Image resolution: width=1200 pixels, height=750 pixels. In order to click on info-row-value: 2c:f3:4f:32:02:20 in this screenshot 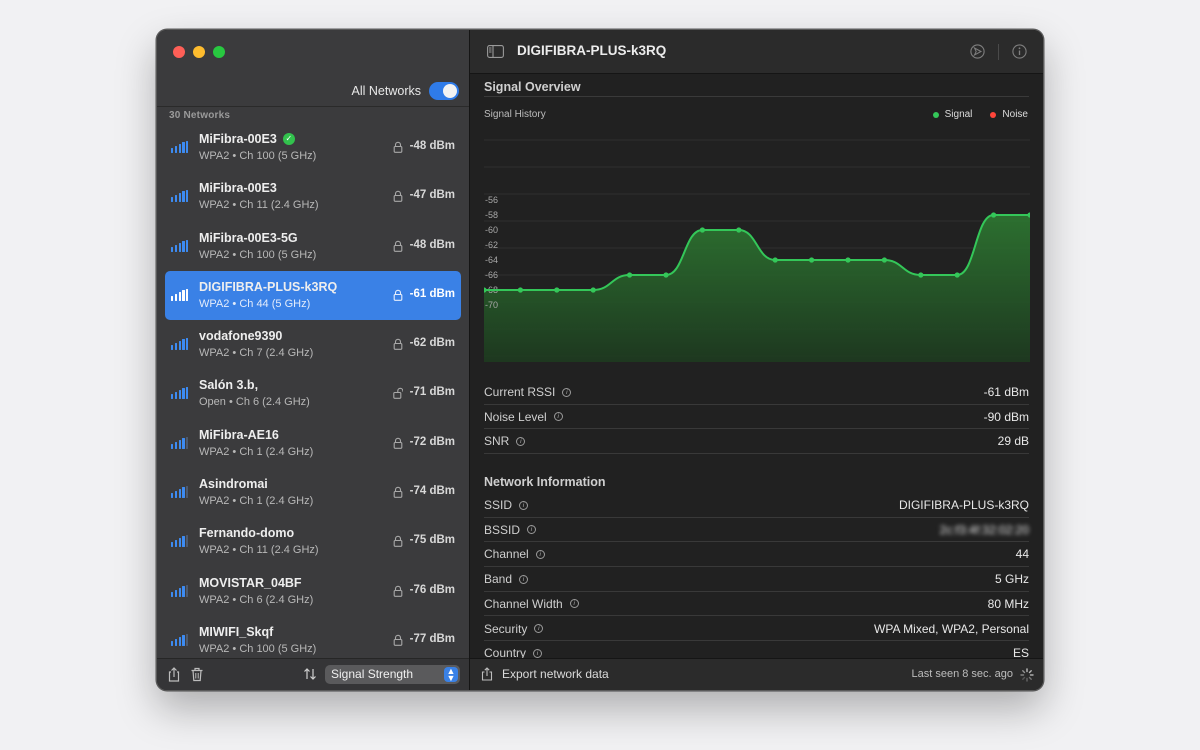, I will do `click(984, 529)`.